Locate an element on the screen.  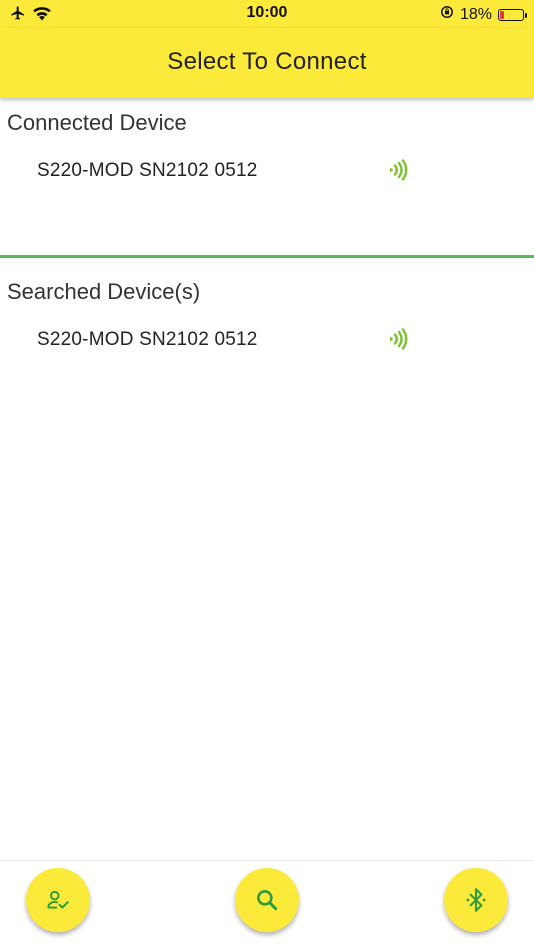
status-bar: 10:00 18% is located at coordinates (267, 14).